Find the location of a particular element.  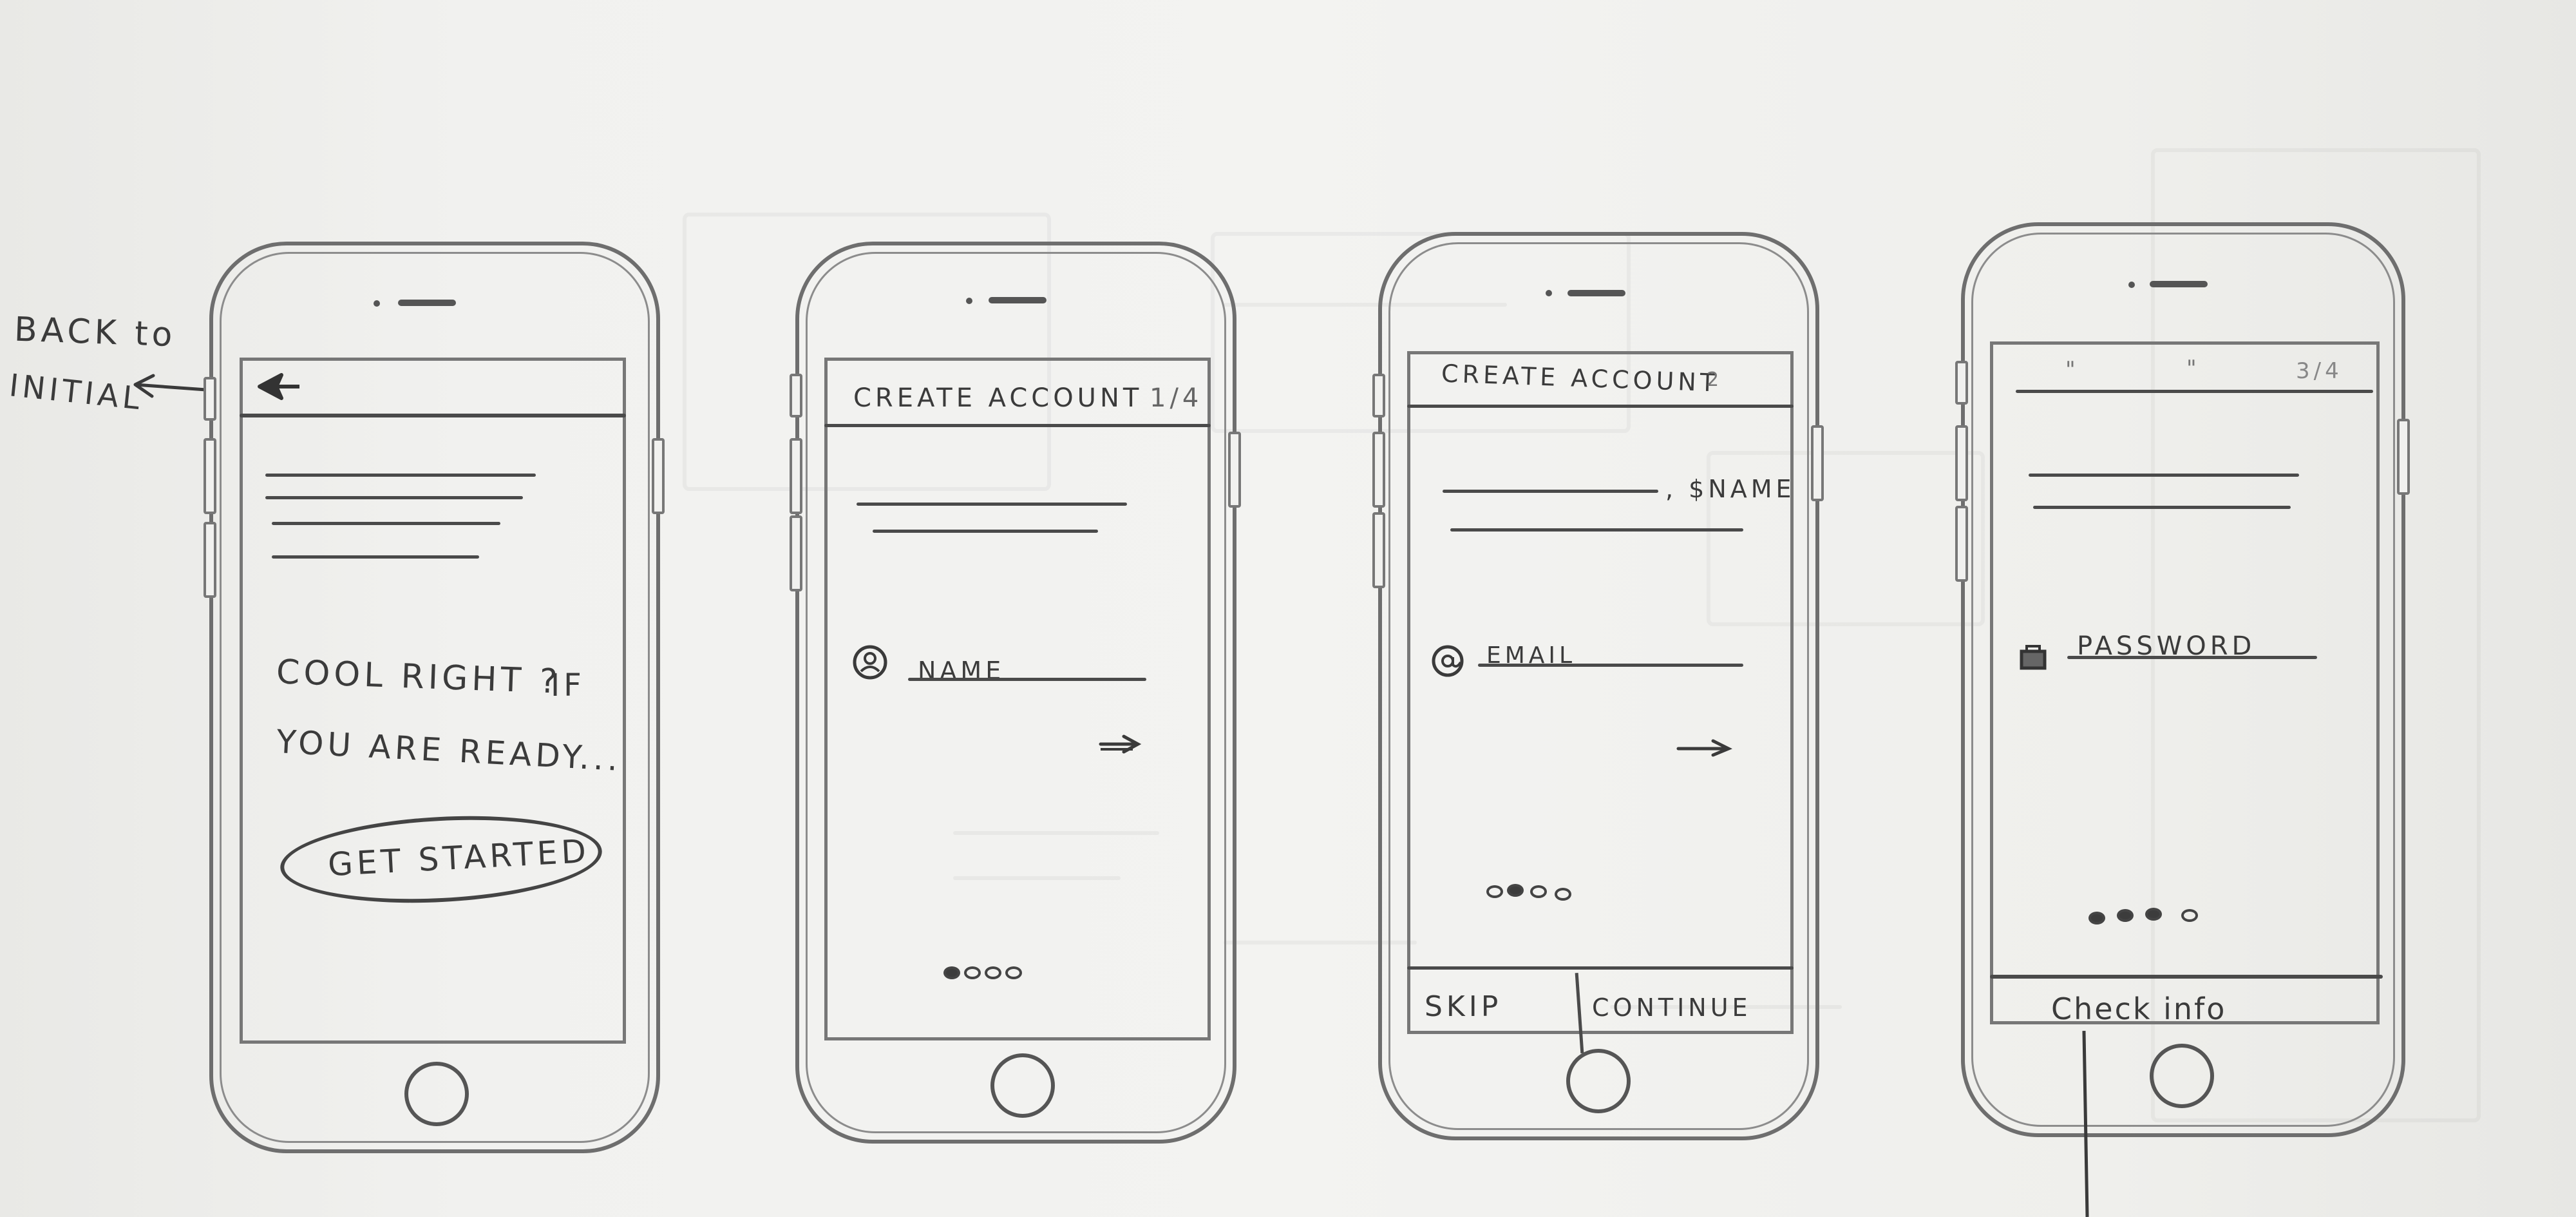

step-indicator: 2 is located at coordinates (1715, 380).